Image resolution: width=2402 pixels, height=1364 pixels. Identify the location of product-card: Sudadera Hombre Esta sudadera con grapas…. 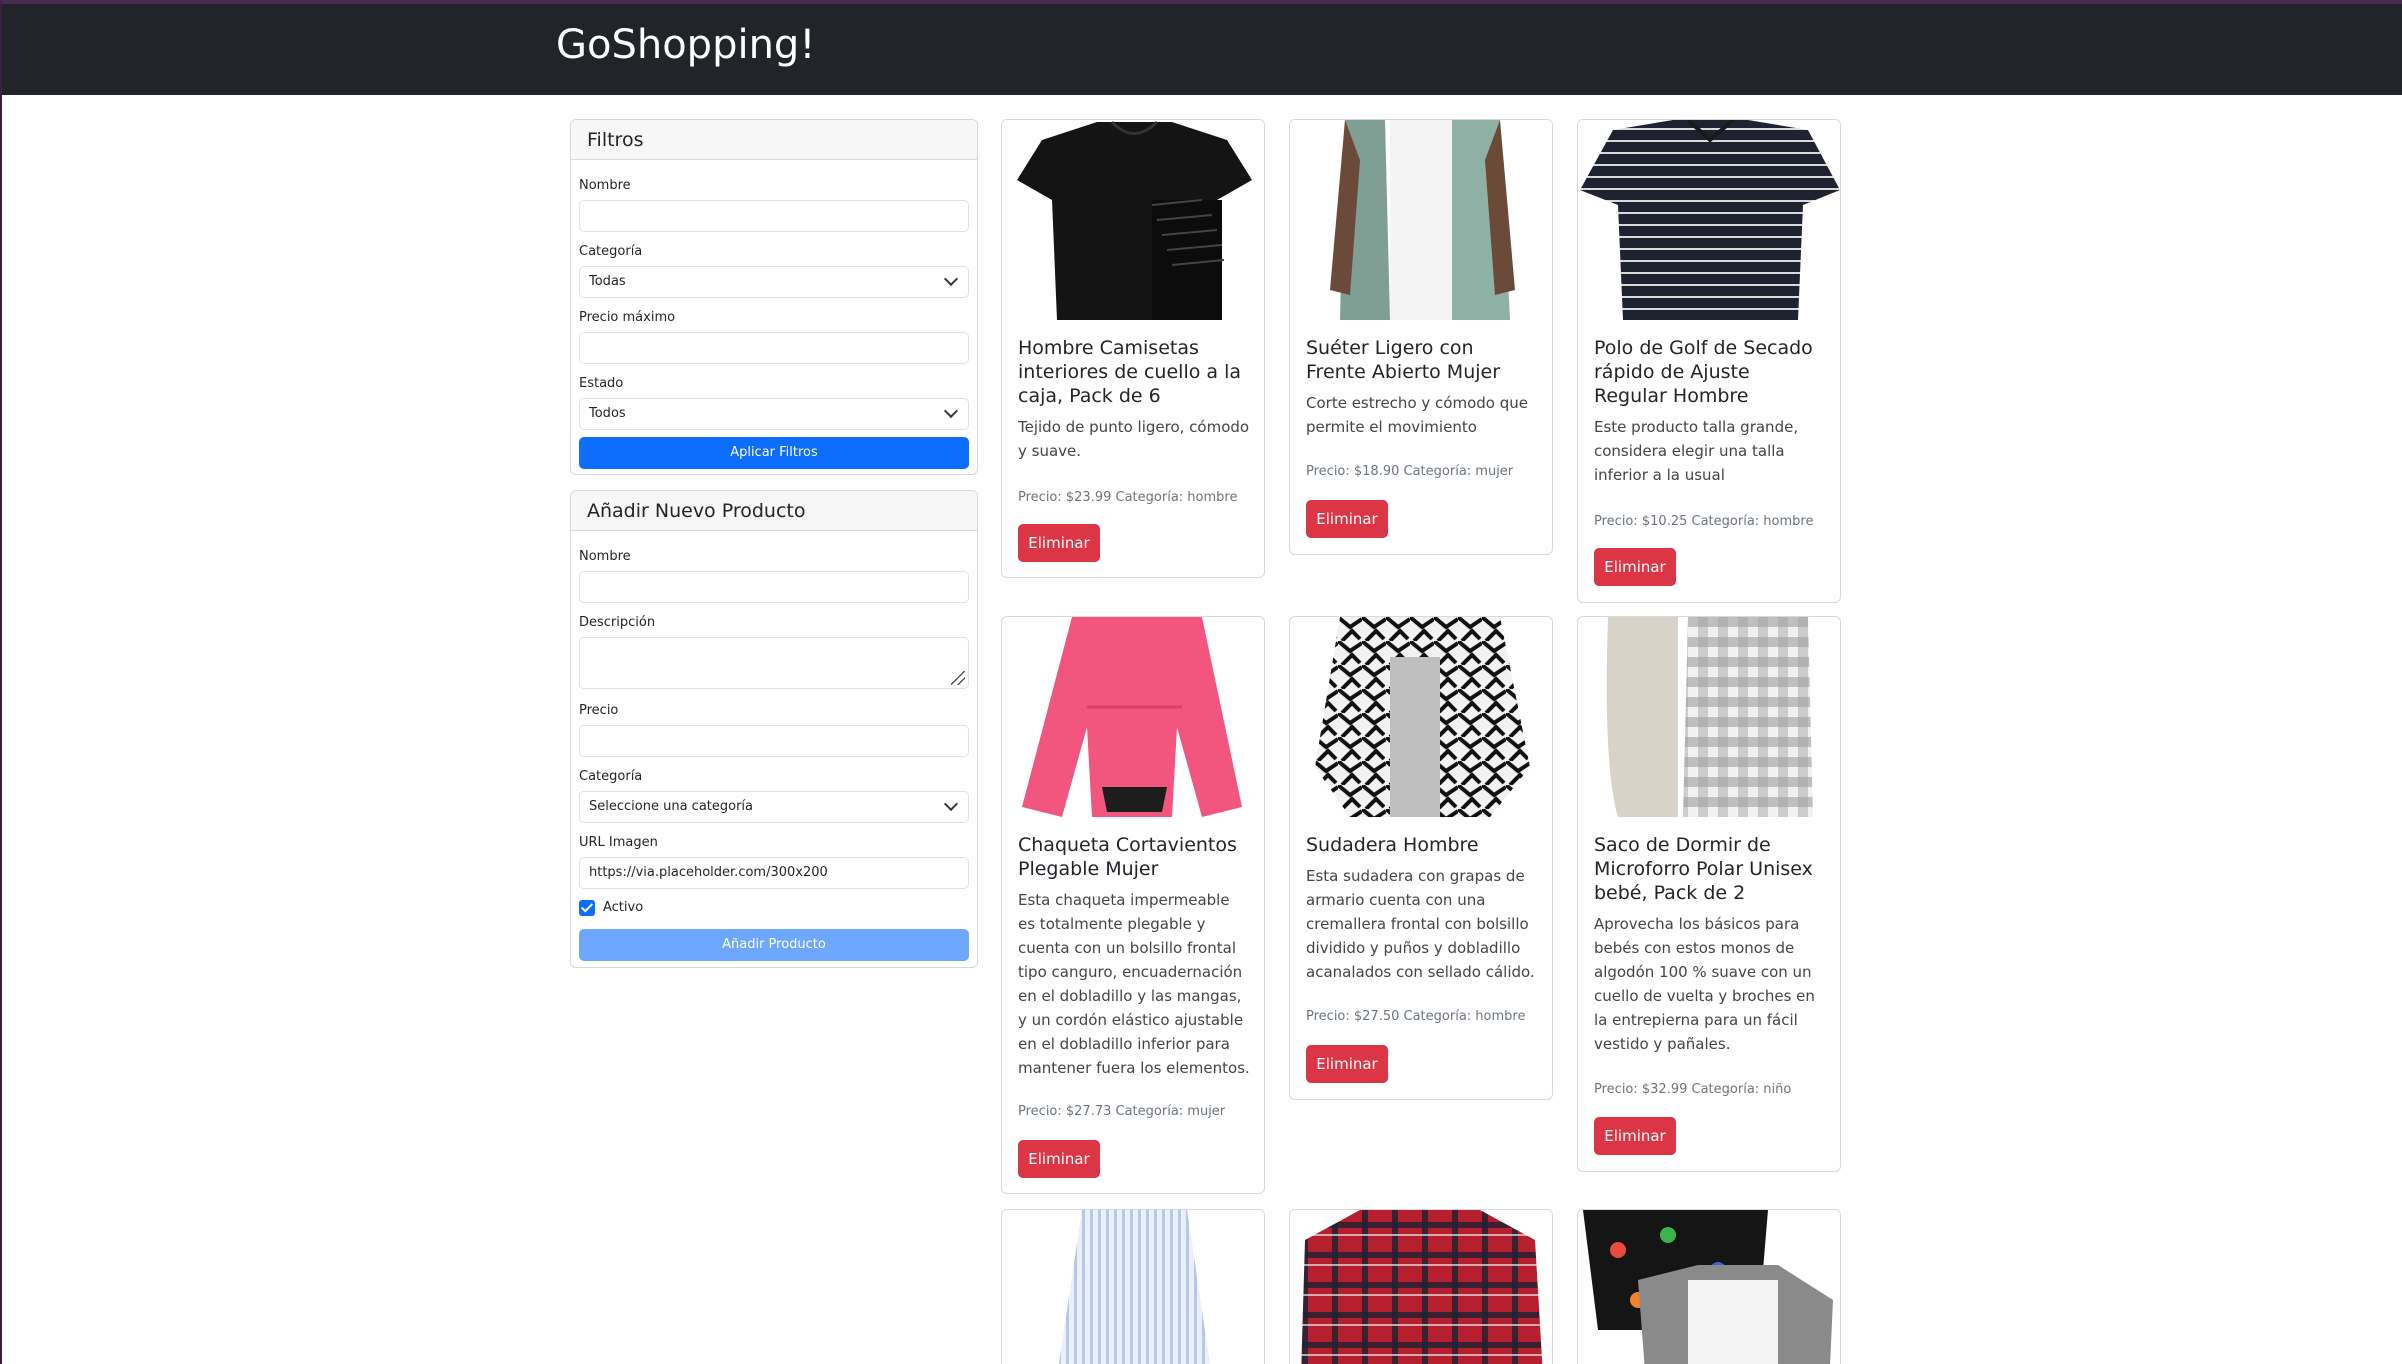
(1421, 858).